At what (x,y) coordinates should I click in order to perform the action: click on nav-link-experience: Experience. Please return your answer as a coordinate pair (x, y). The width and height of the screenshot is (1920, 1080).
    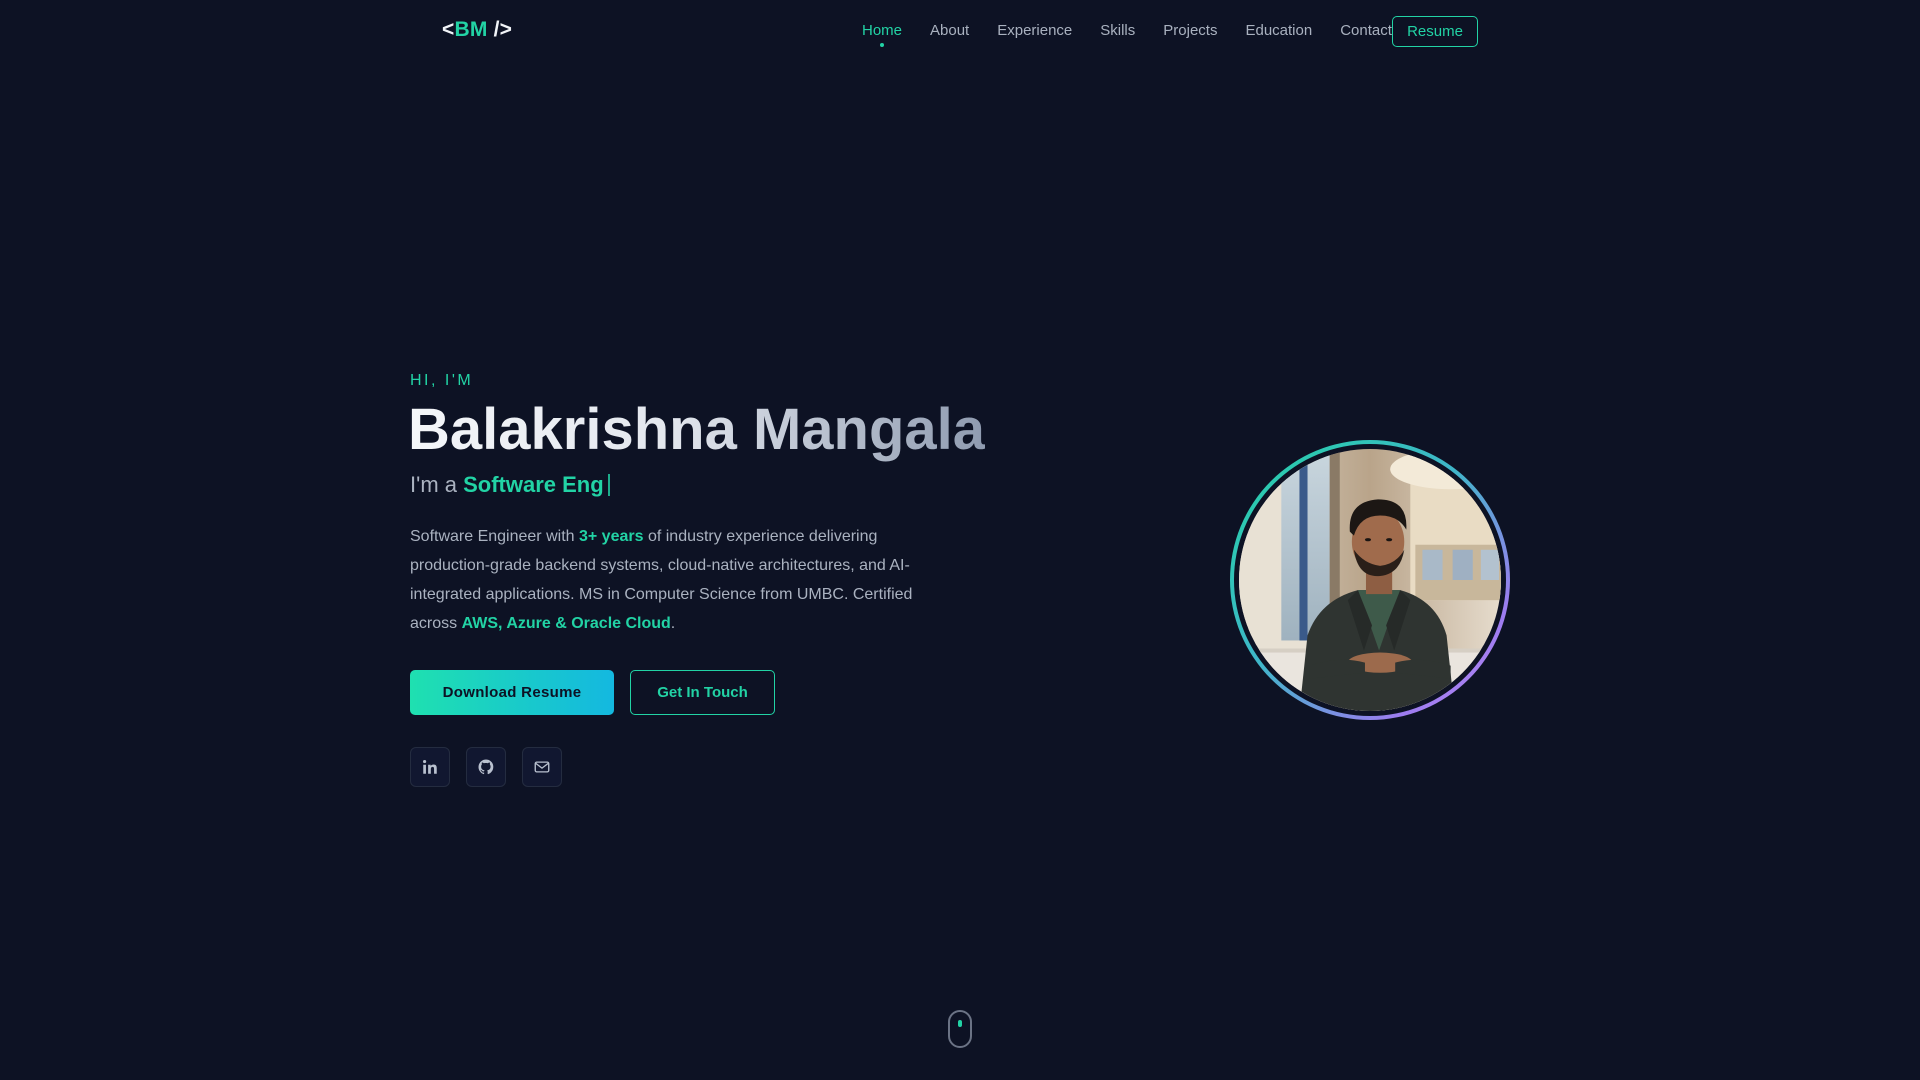
    Looking at the image, I should click on (1034, 30).